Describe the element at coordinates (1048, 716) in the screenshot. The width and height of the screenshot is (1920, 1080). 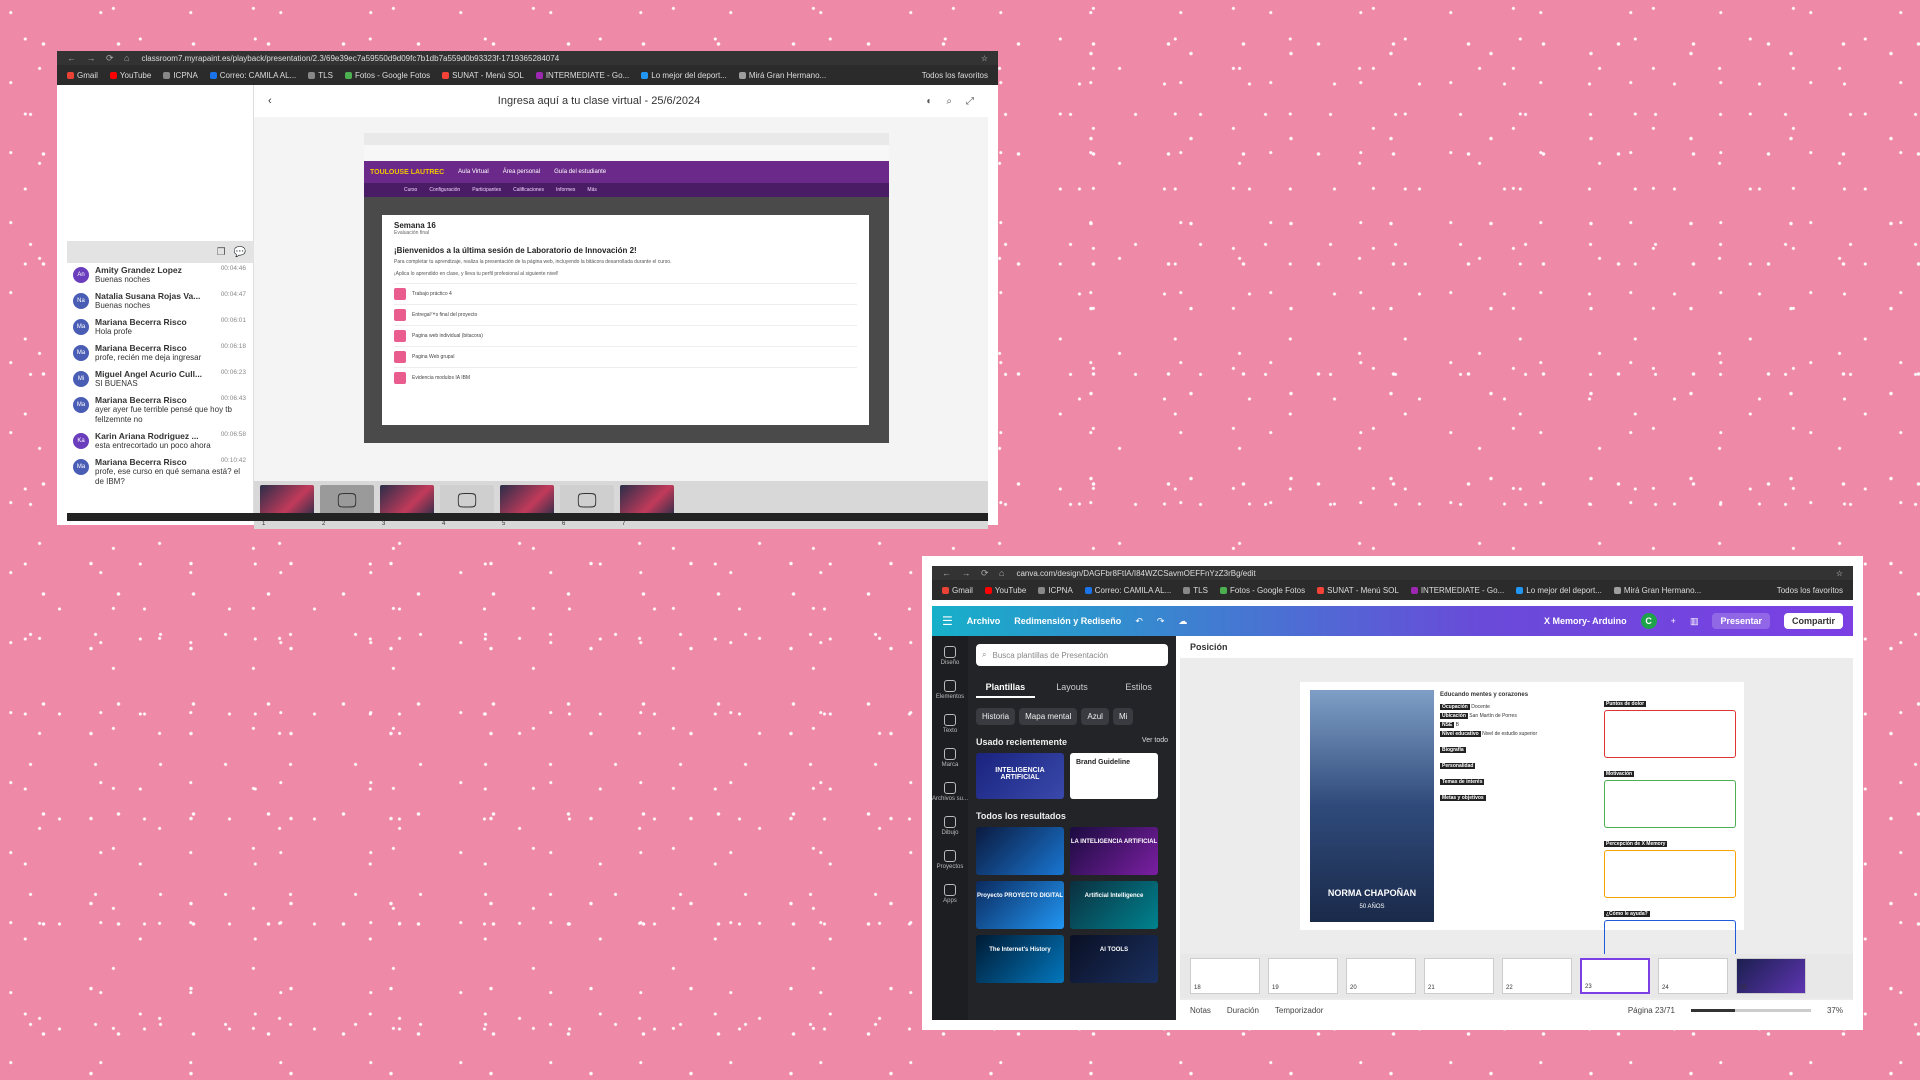
I see `filter-chip: Mapa mental` at that location.